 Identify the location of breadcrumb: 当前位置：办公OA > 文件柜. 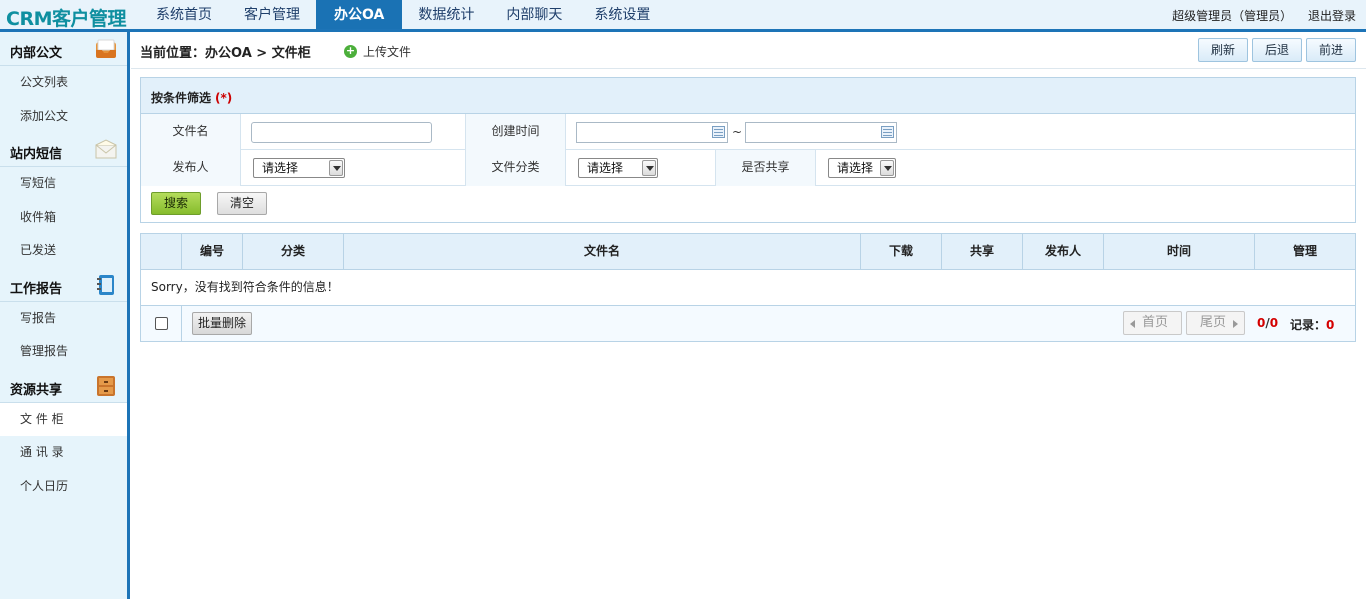
(225, 53).